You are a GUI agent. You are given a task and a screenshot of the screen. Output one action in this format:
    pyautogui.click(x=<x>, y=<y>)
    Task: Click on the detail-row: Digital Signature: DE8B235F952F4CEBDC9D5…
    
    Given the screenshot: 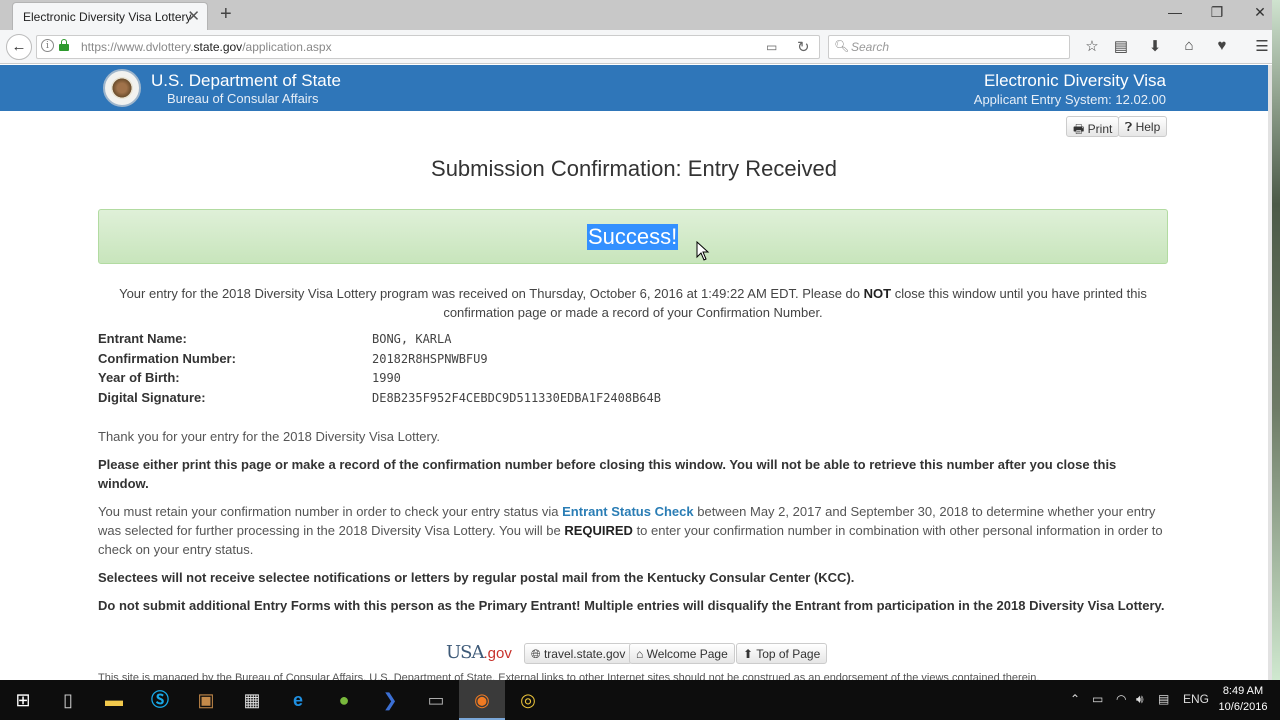 What is the action you would take?
    pyautogui.click(x=448, y=400)
    